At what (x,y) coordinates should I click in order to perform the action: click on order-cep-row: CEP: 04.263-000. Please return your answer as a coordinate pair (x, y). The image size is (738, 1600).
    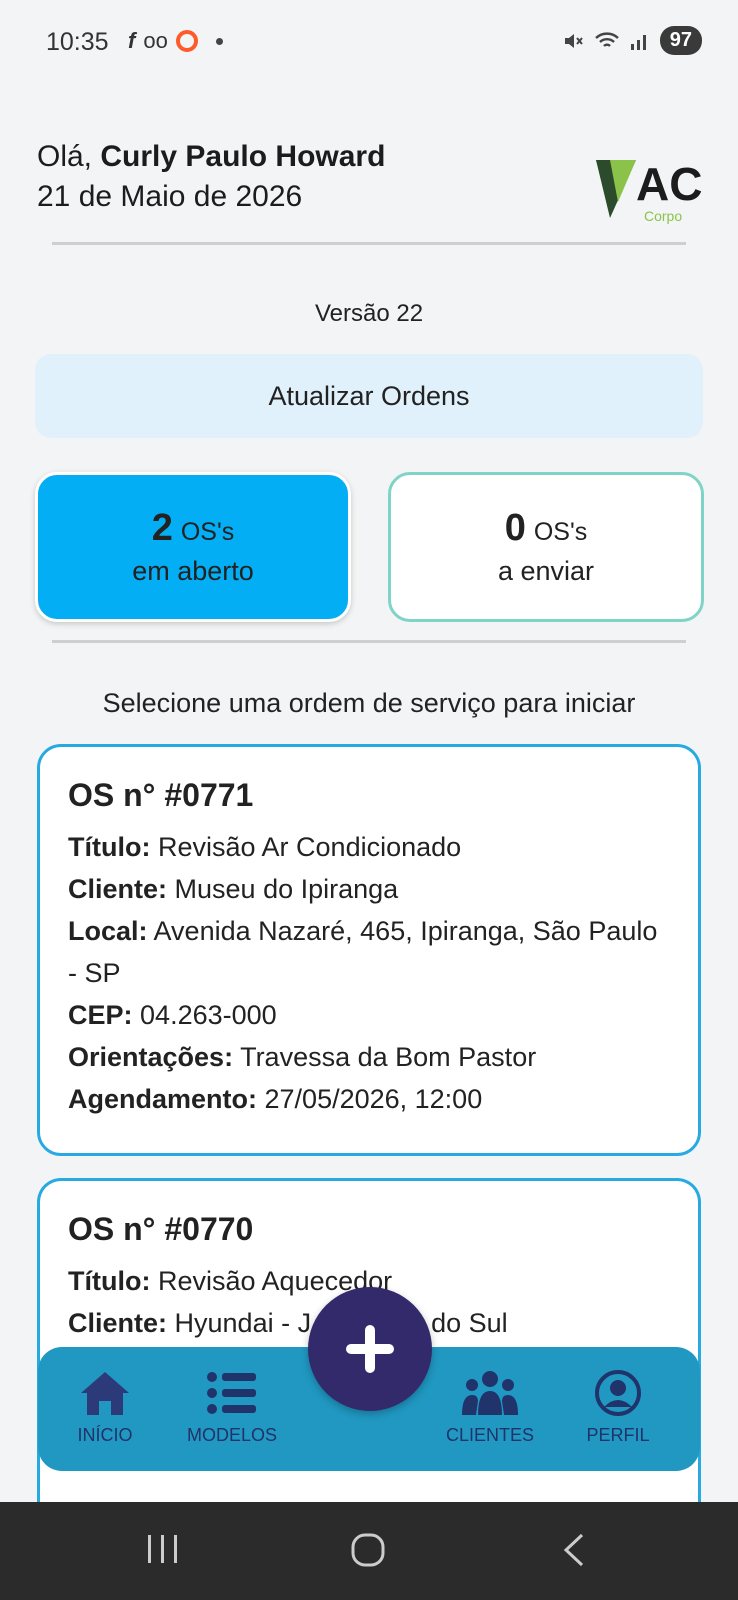
    Looking at the image, I should click on (172, 1015).